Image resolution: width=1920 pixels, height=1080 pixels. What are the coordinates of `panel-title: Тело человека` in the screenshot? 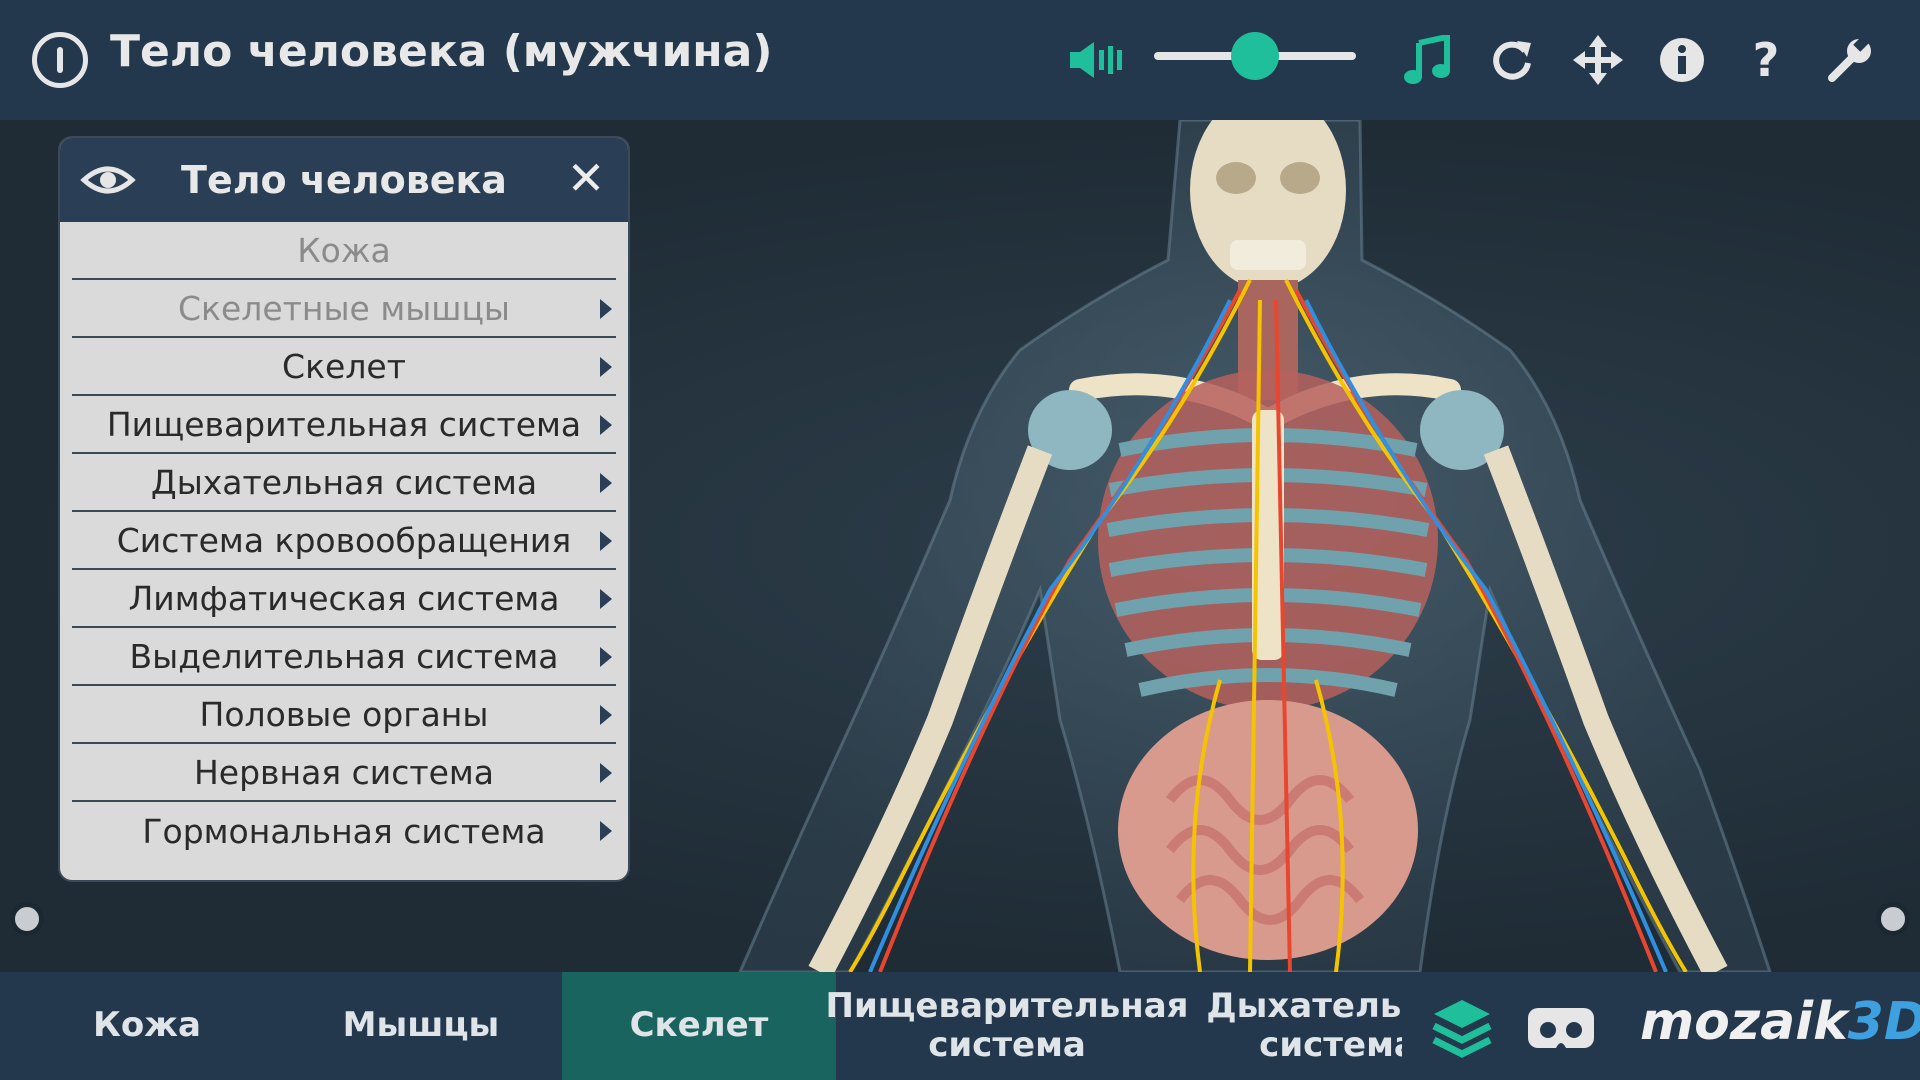 It's located at (344, 180).